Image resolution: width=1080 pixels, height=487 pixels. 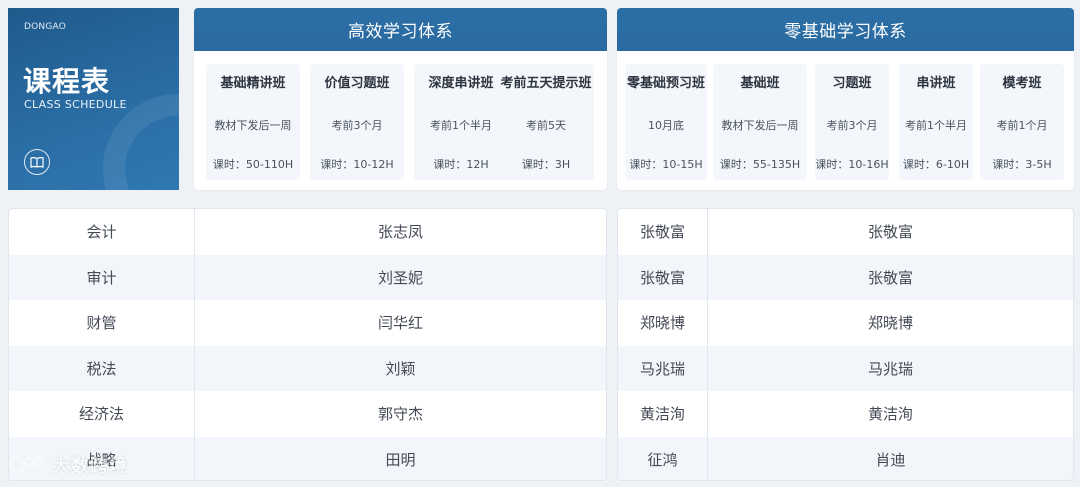 I want to click on course-card: 串讲班 考前1个半月 课时：6-10H, so click(x=936, y=122).